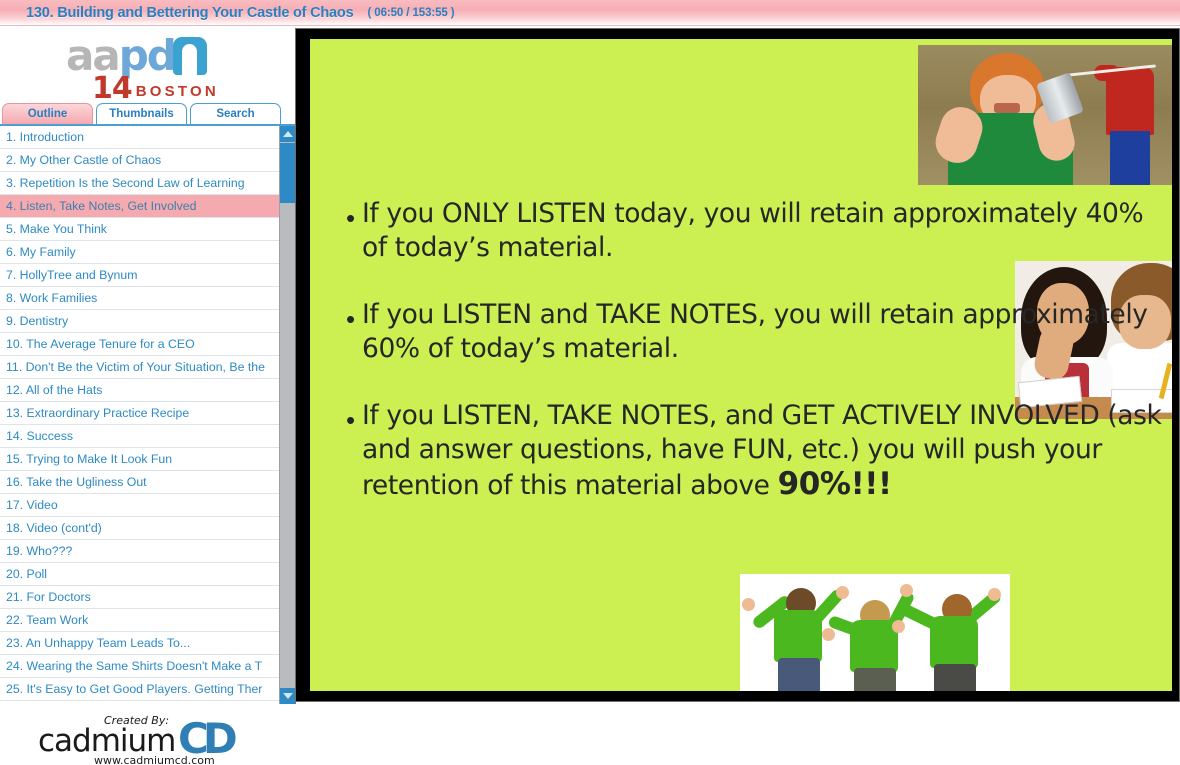  I want to click on outline-scrollbar, so click(287, 415).